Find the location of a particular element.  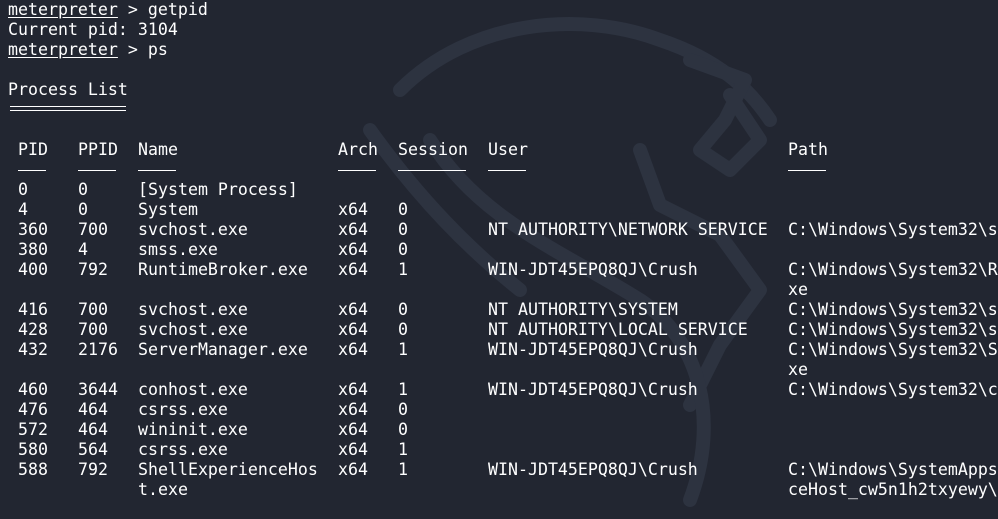

pid-cell: 580 is located at coordinates (33, 449).